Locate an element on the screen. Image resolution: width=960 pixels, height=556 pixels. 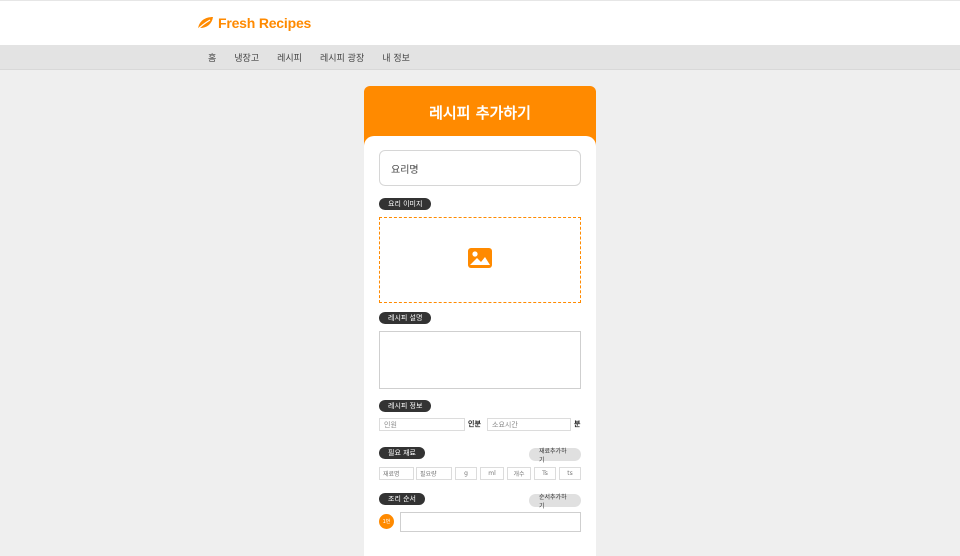
servings-input: 인원 is located at coordinates (422, 424).